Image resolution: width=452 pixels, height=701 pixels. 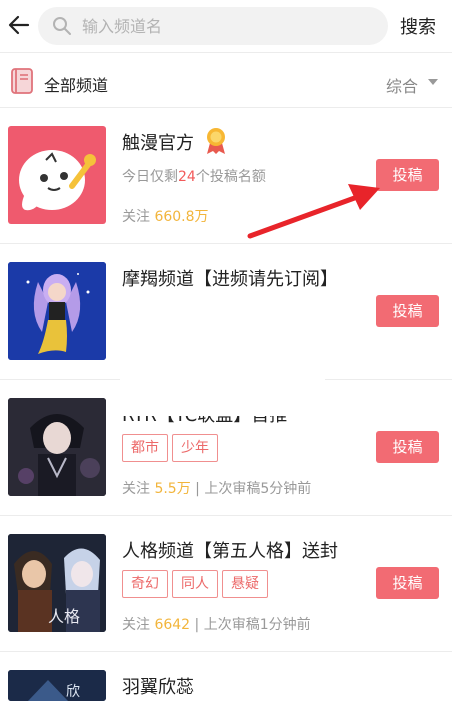 I want to click on channel-title: 羽翼欣蕊, so click(x=158, y=686).